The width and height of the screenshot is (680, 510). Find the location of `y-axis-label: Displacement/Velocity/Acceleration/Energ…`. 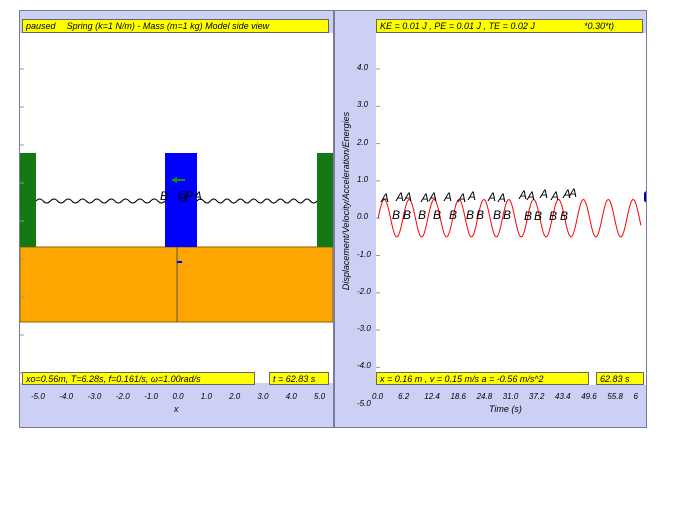

y-axis-label: Displacement/Velocity/Acceleration/Energ… is located at coordinates (346, 201).